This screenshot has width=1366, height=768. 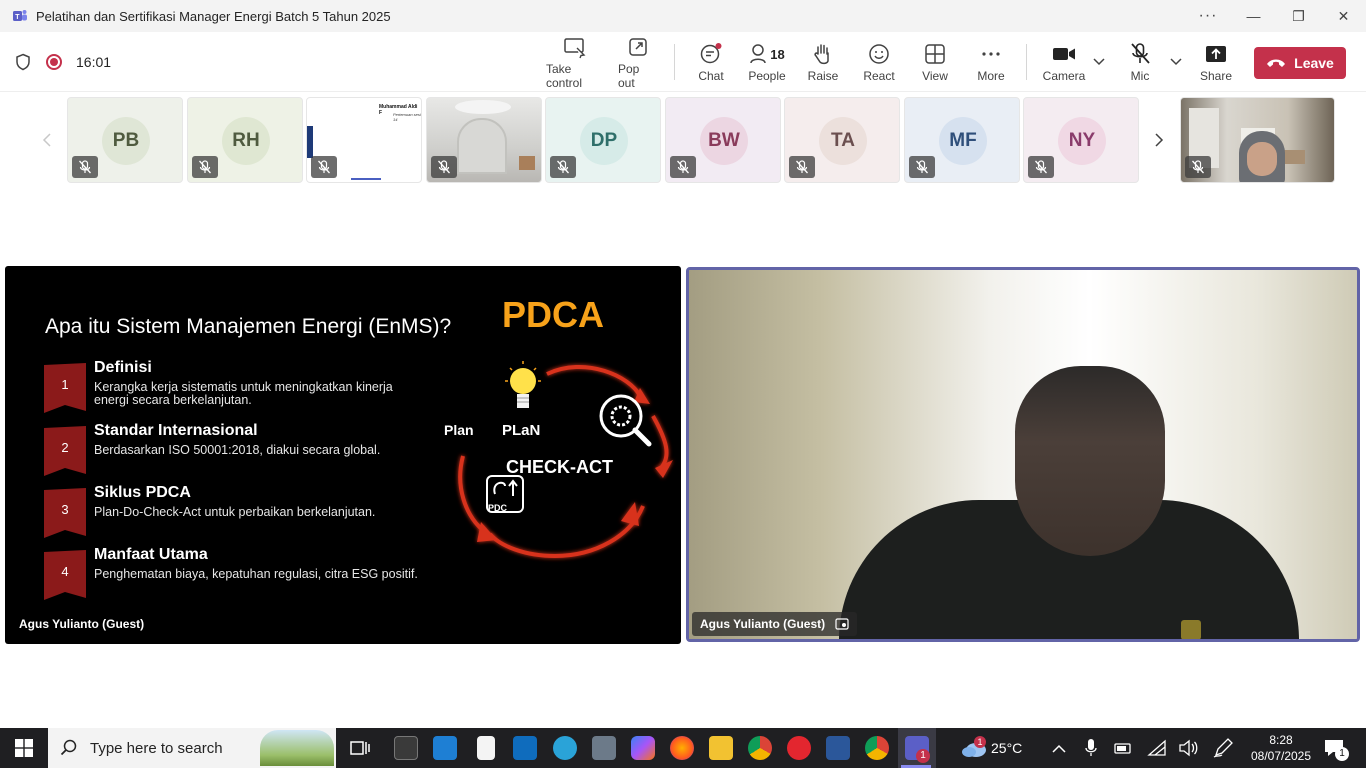 I want to click on avatar: NY, so click(x=1082, y=141).